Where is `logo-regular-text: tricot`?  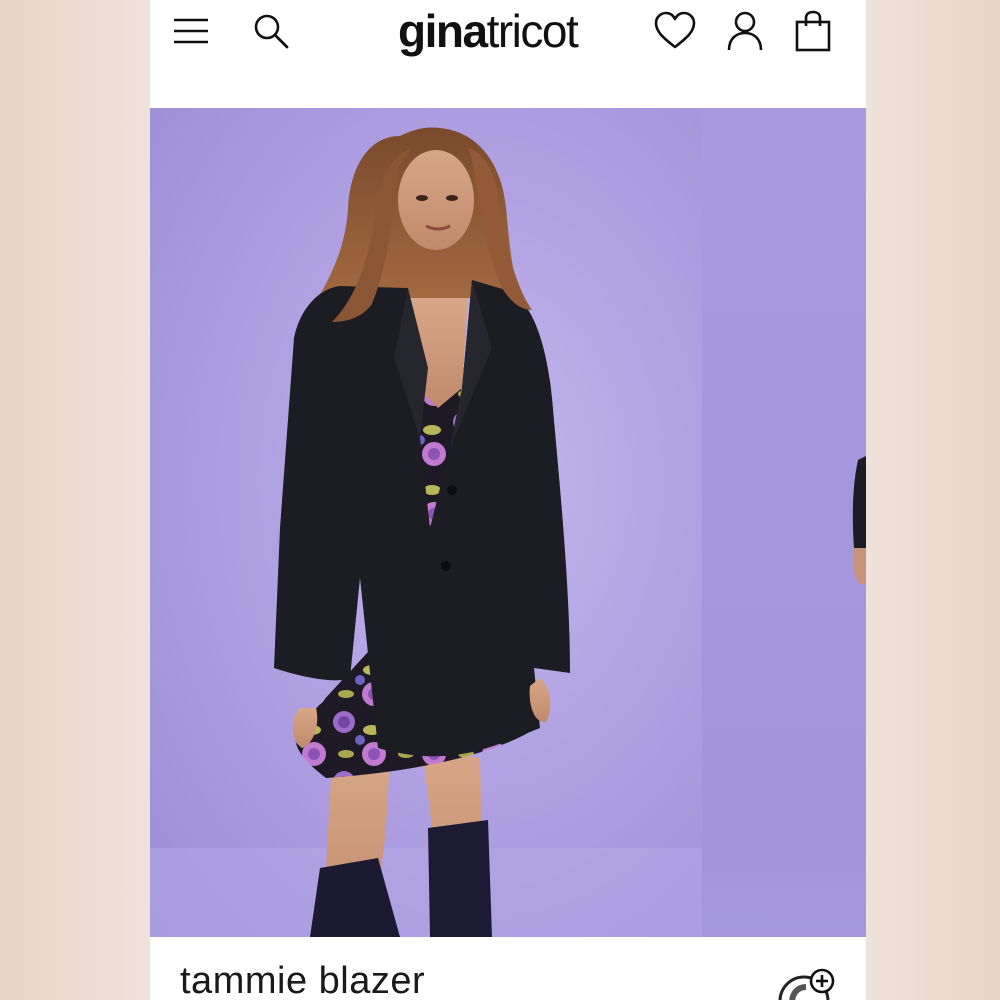
logo-regular-text: tricot is located at coordinates (532, 31).